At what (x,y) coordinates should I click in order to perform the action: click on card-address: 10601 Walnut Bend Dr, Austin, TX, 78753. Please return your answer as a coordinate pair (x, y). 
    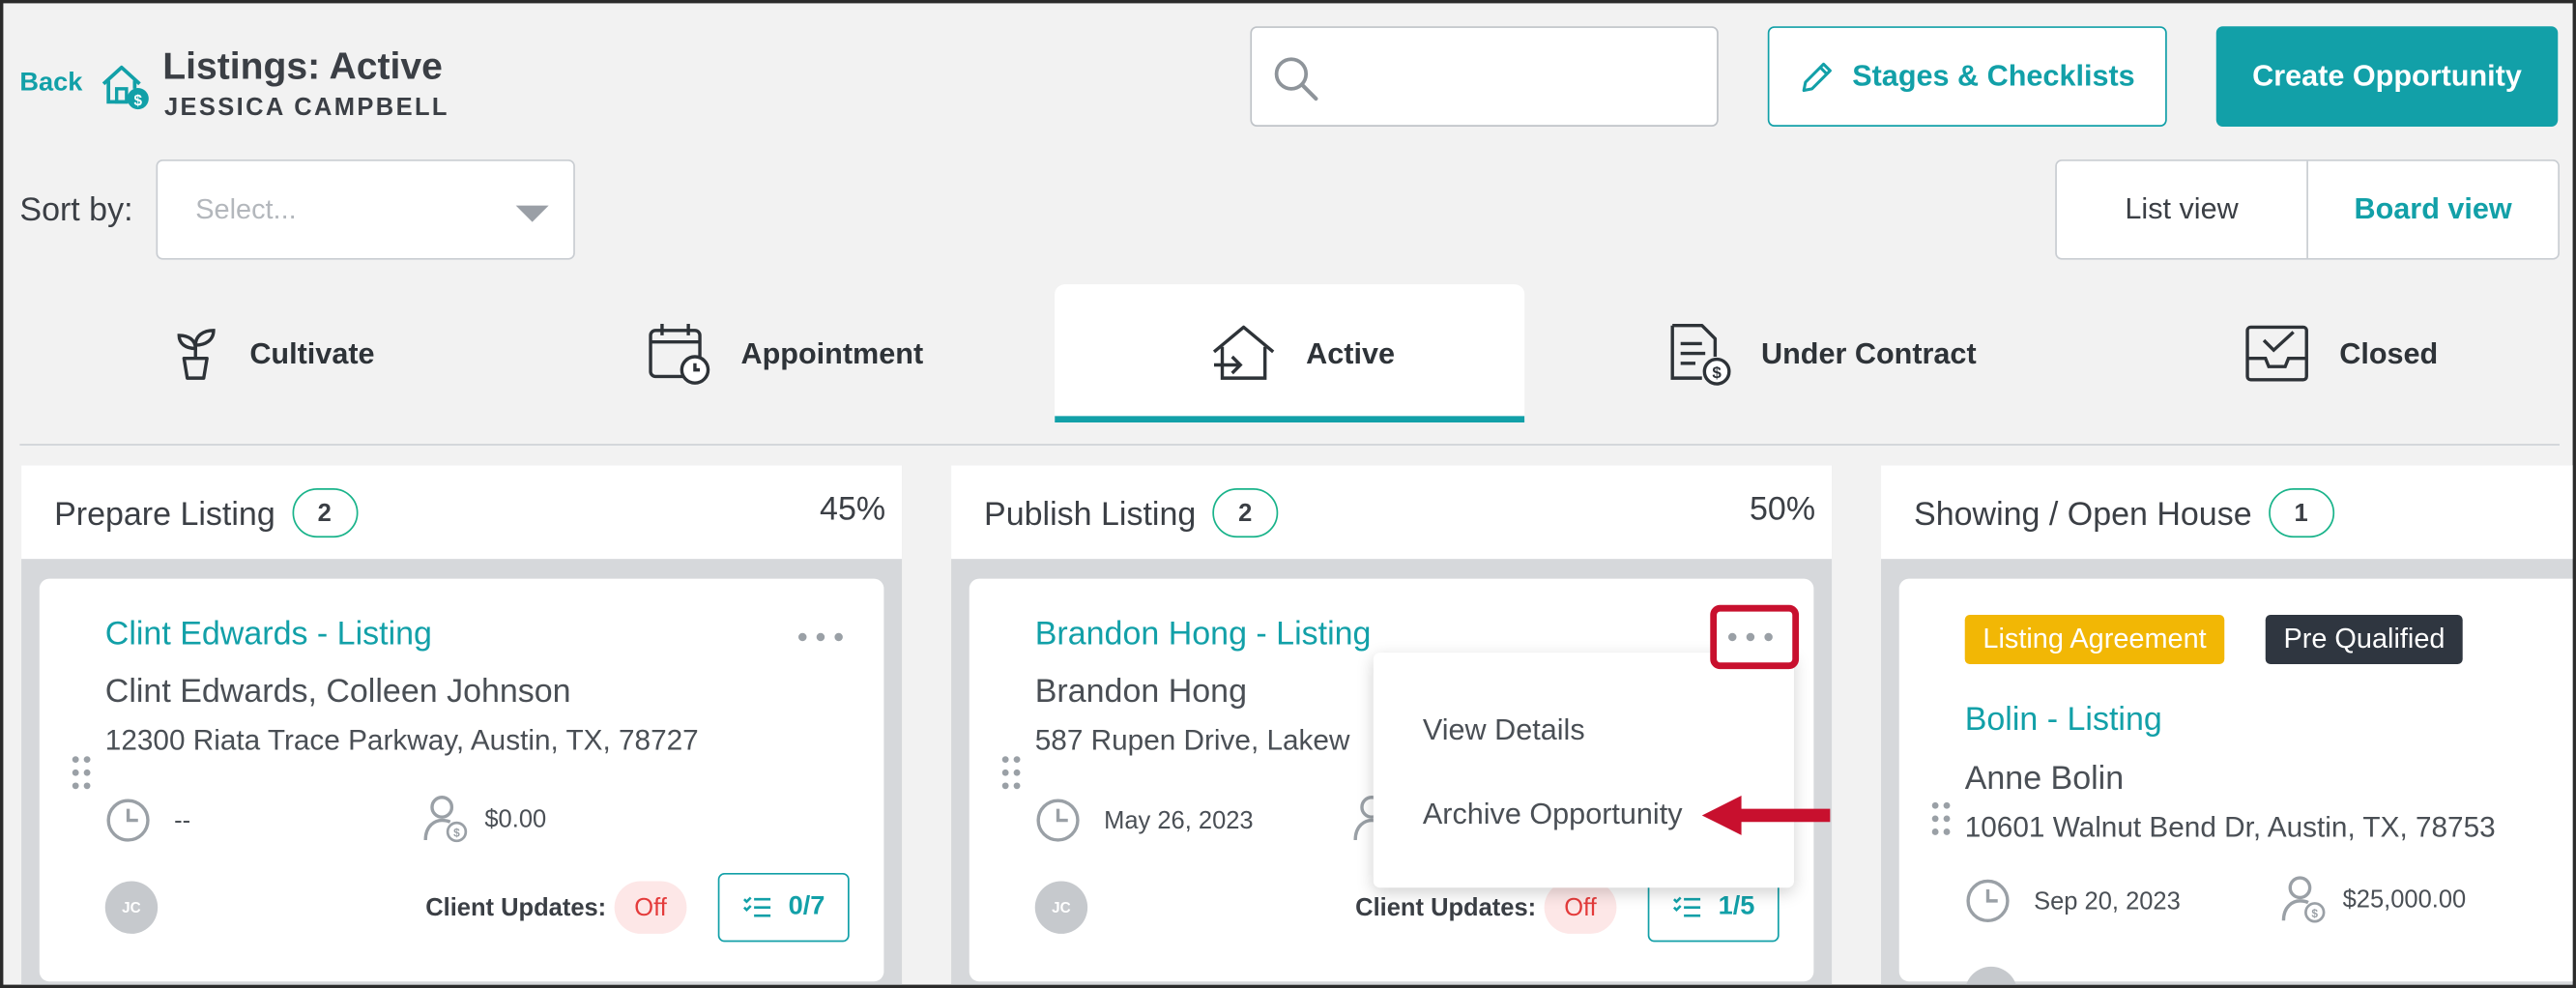
    Looking at the image, I should click on (2230, 827).